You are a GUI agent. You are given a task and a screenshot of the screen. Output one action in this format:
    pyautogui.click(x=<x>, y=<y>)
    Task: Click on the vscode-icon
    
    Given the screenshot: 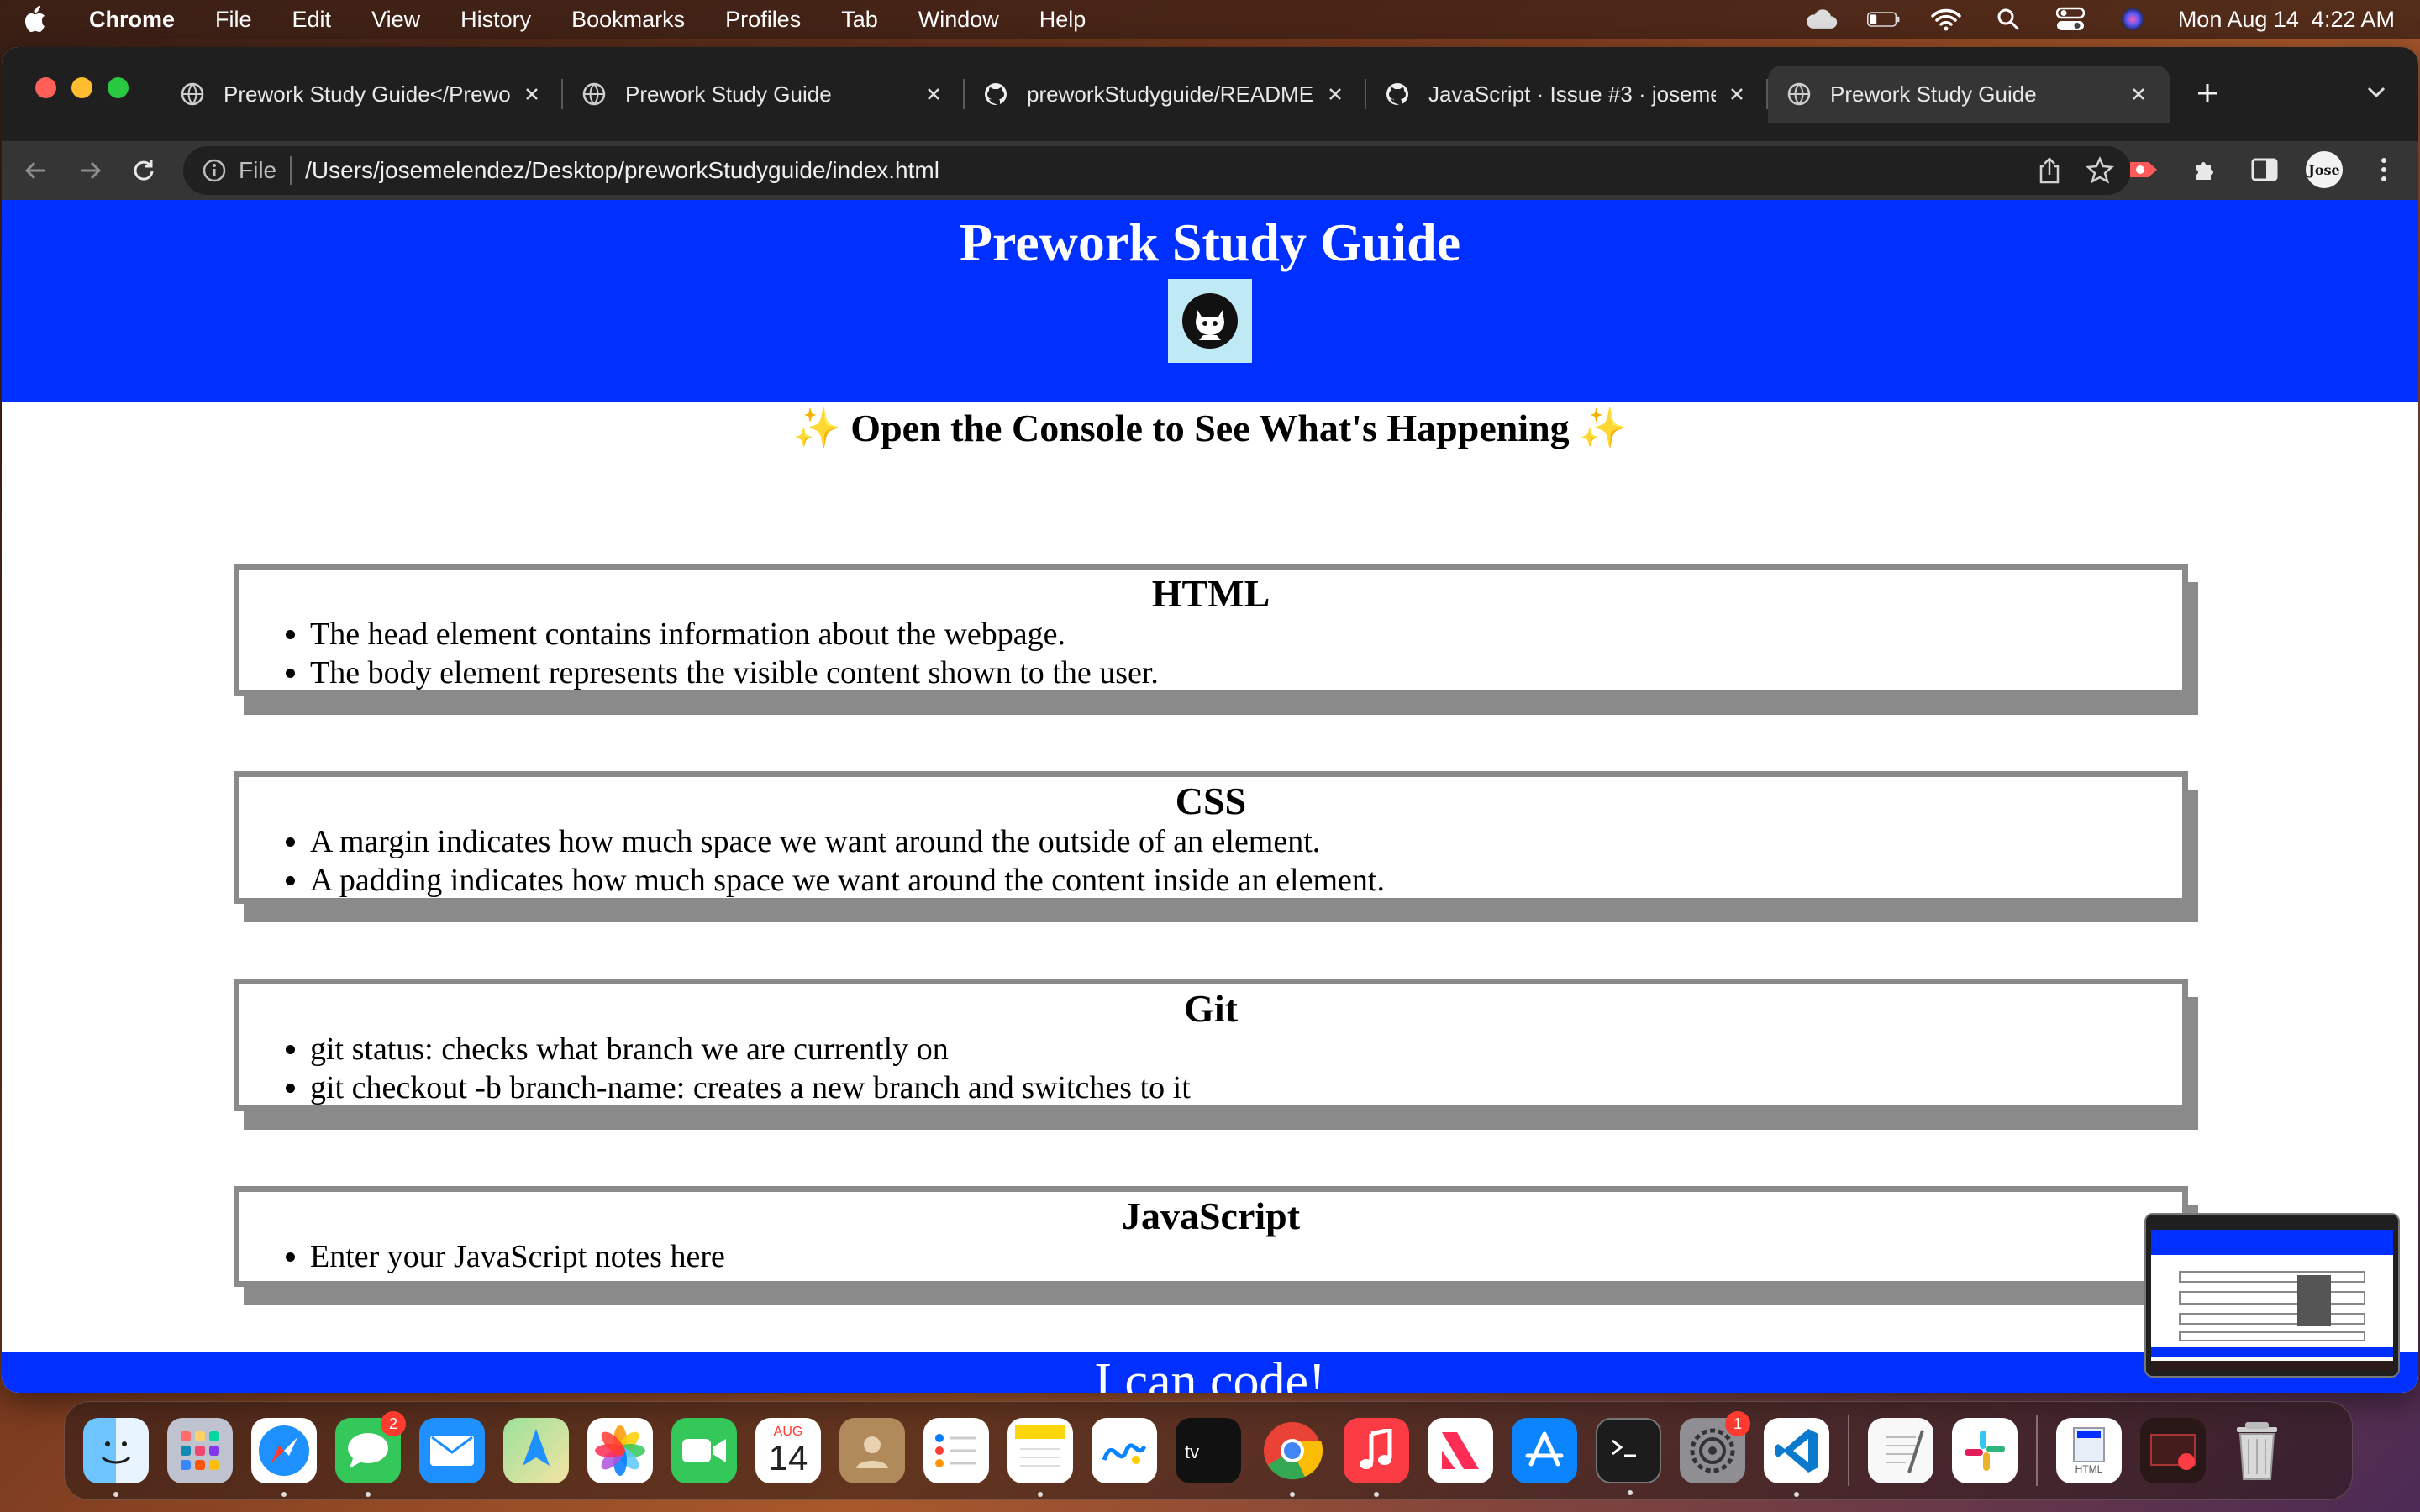 What is the action you would take?
    pyautogui.click(x=1797, y=1457)
    